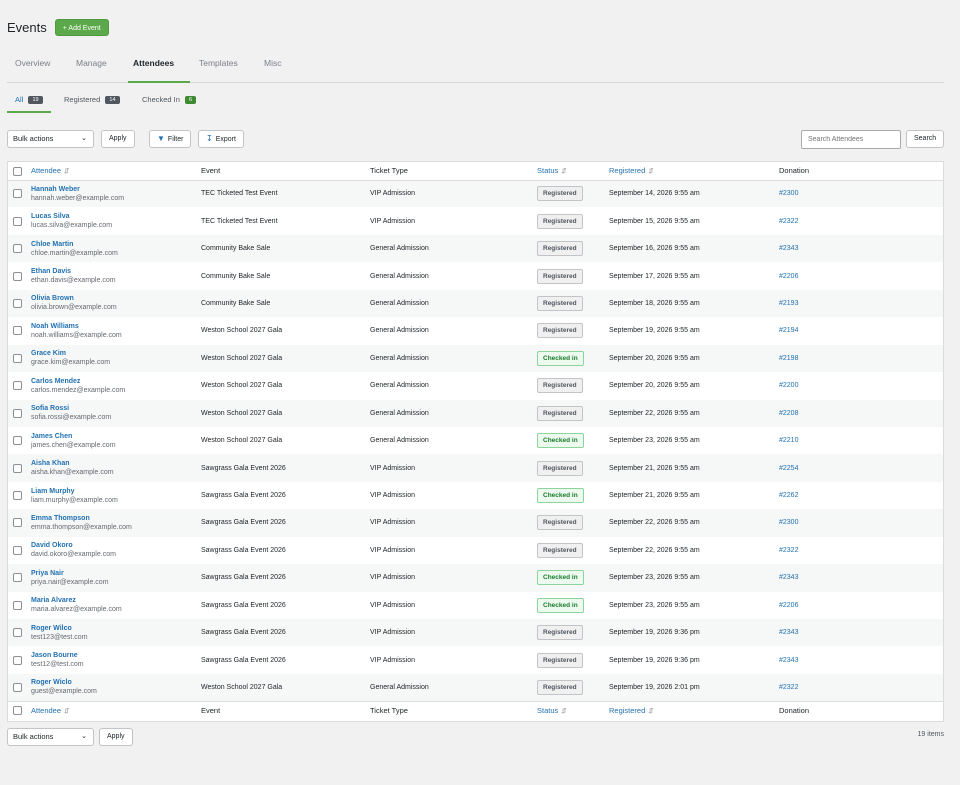 The width and height of the screenshot is (960, 785). What do you see at coordinates (116, 600) in the screenshot?
I see `attendee-name: Maria Alvarez` at bounding box center [116, 600].